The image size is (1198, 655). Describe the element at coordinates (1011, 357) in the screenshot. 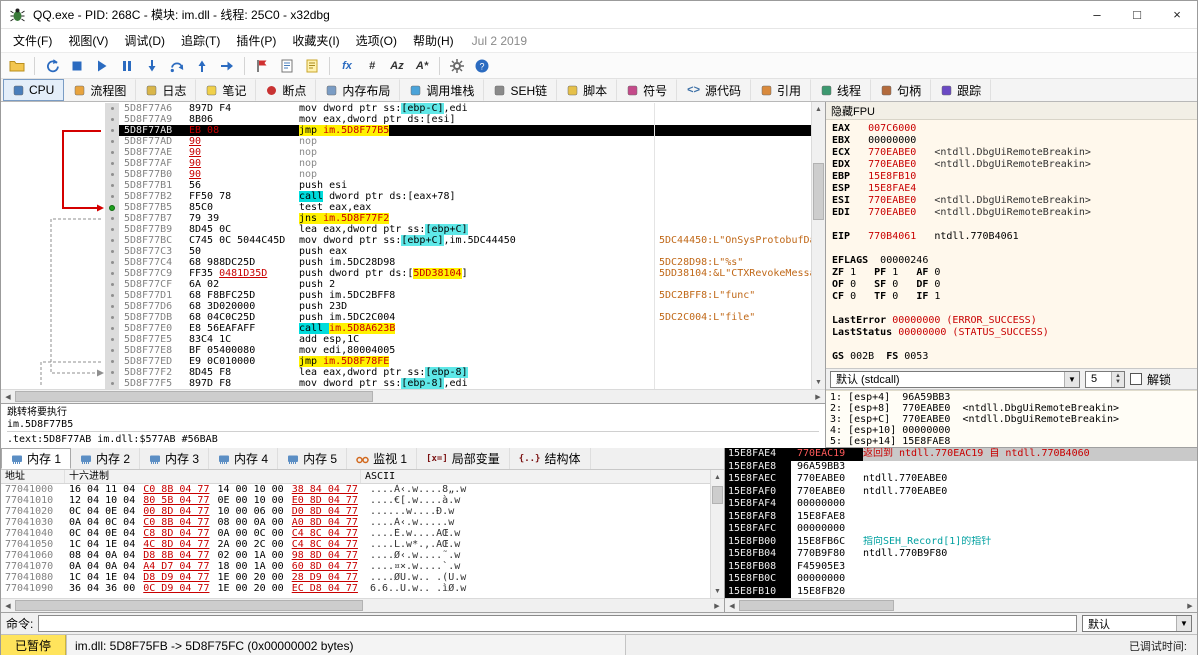

I see `register-line: GS 002B FS 0053` at that location.